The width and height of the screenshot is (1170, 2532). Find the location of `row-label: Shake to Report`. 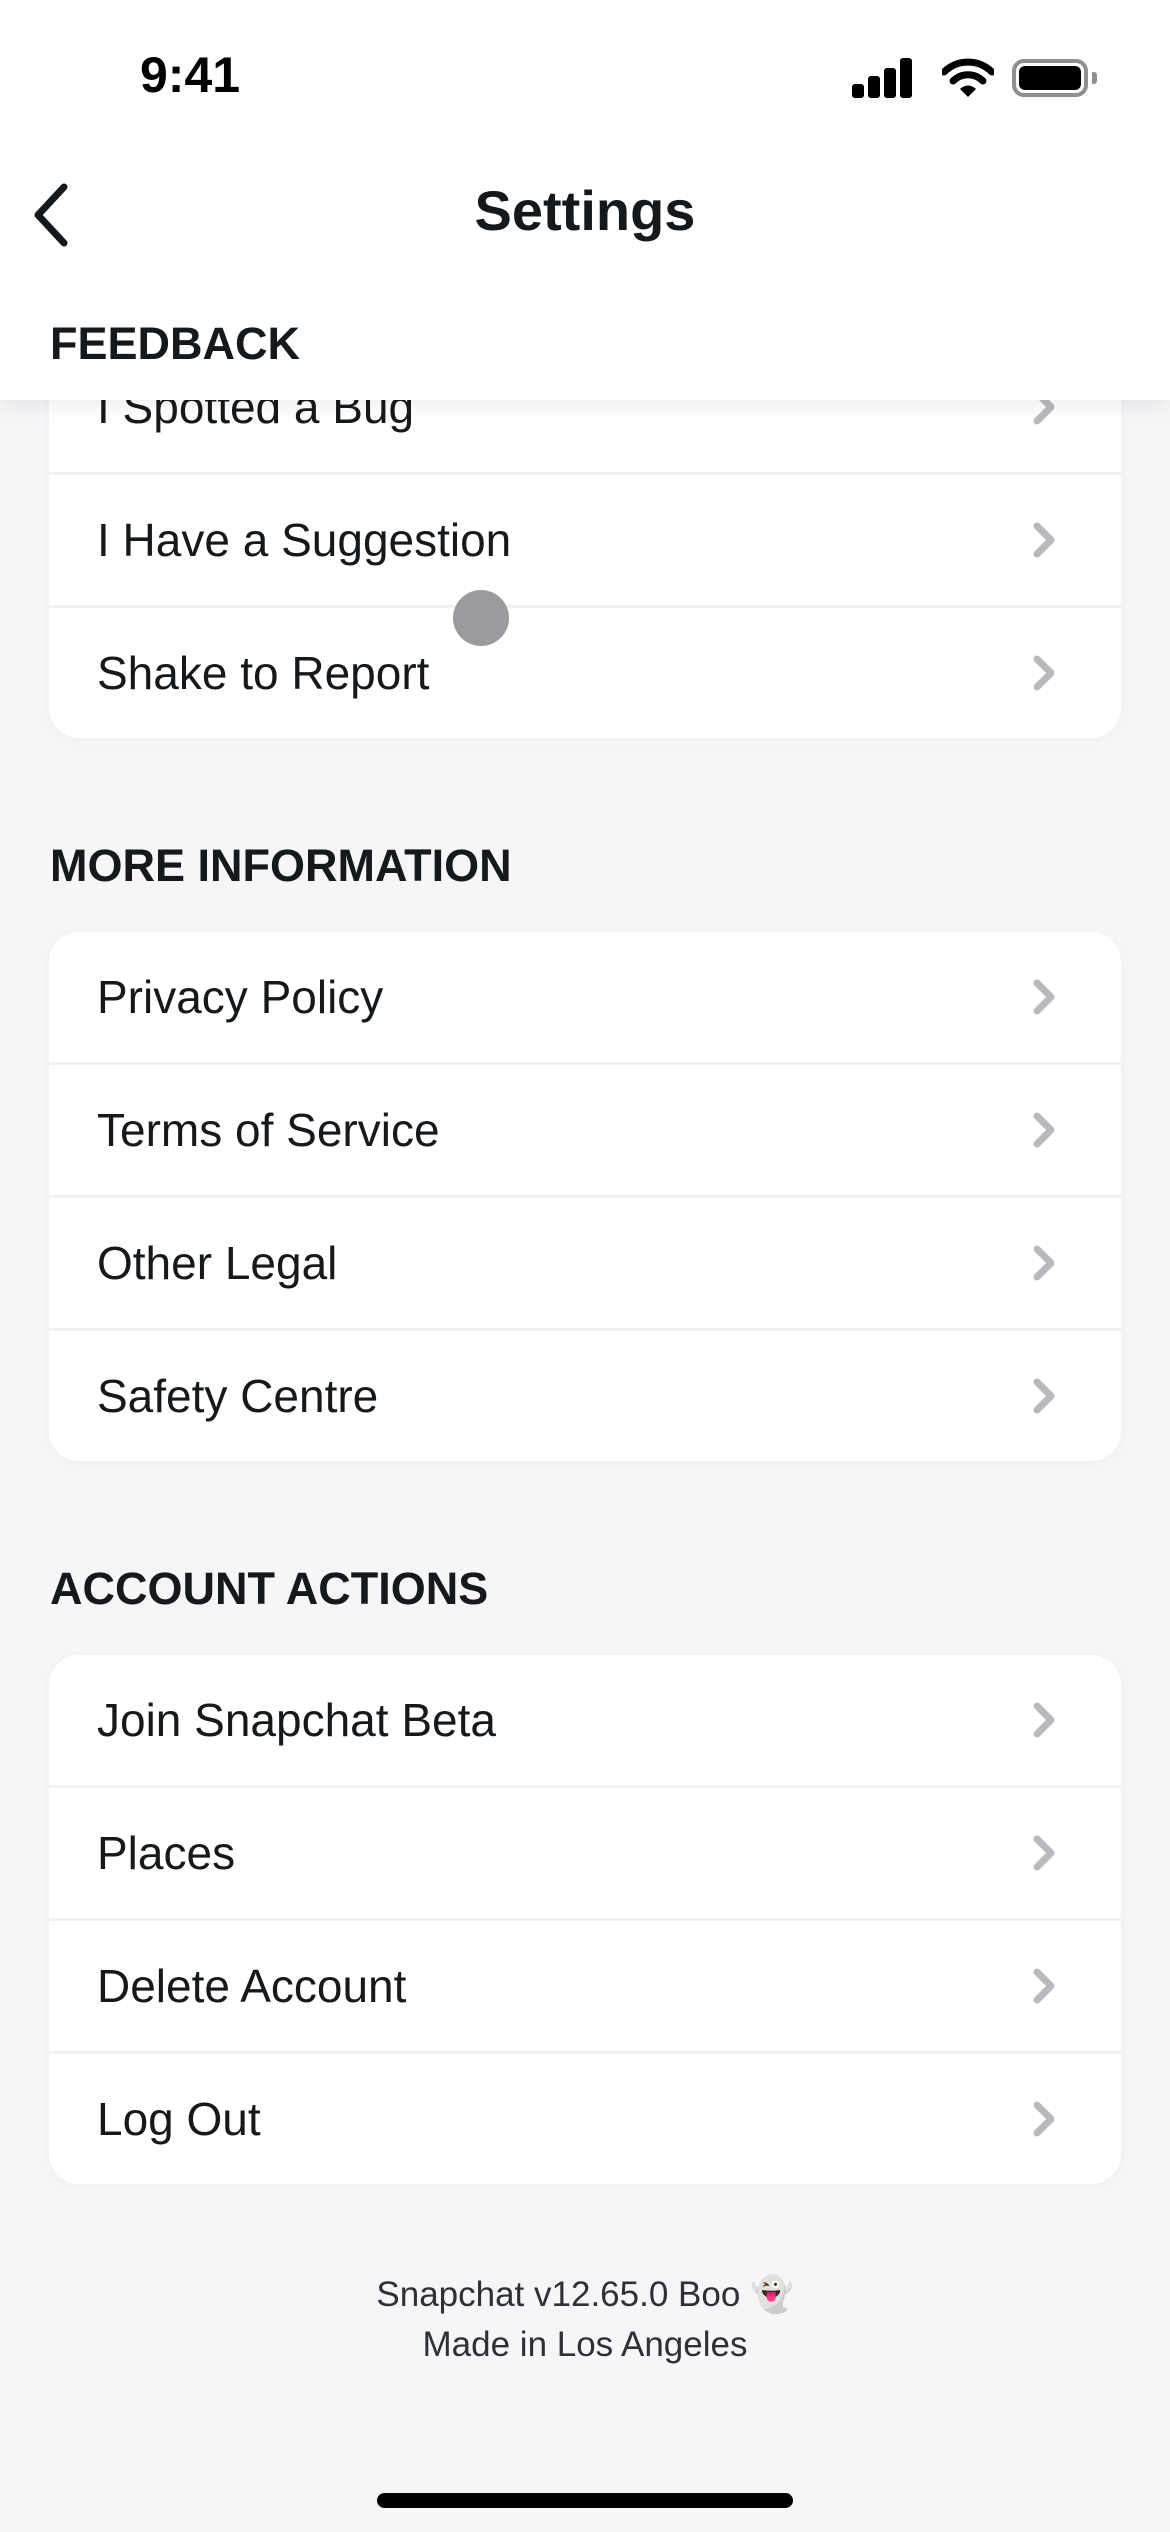

row-label: Shake to Report is located at coordinates (263, 673).